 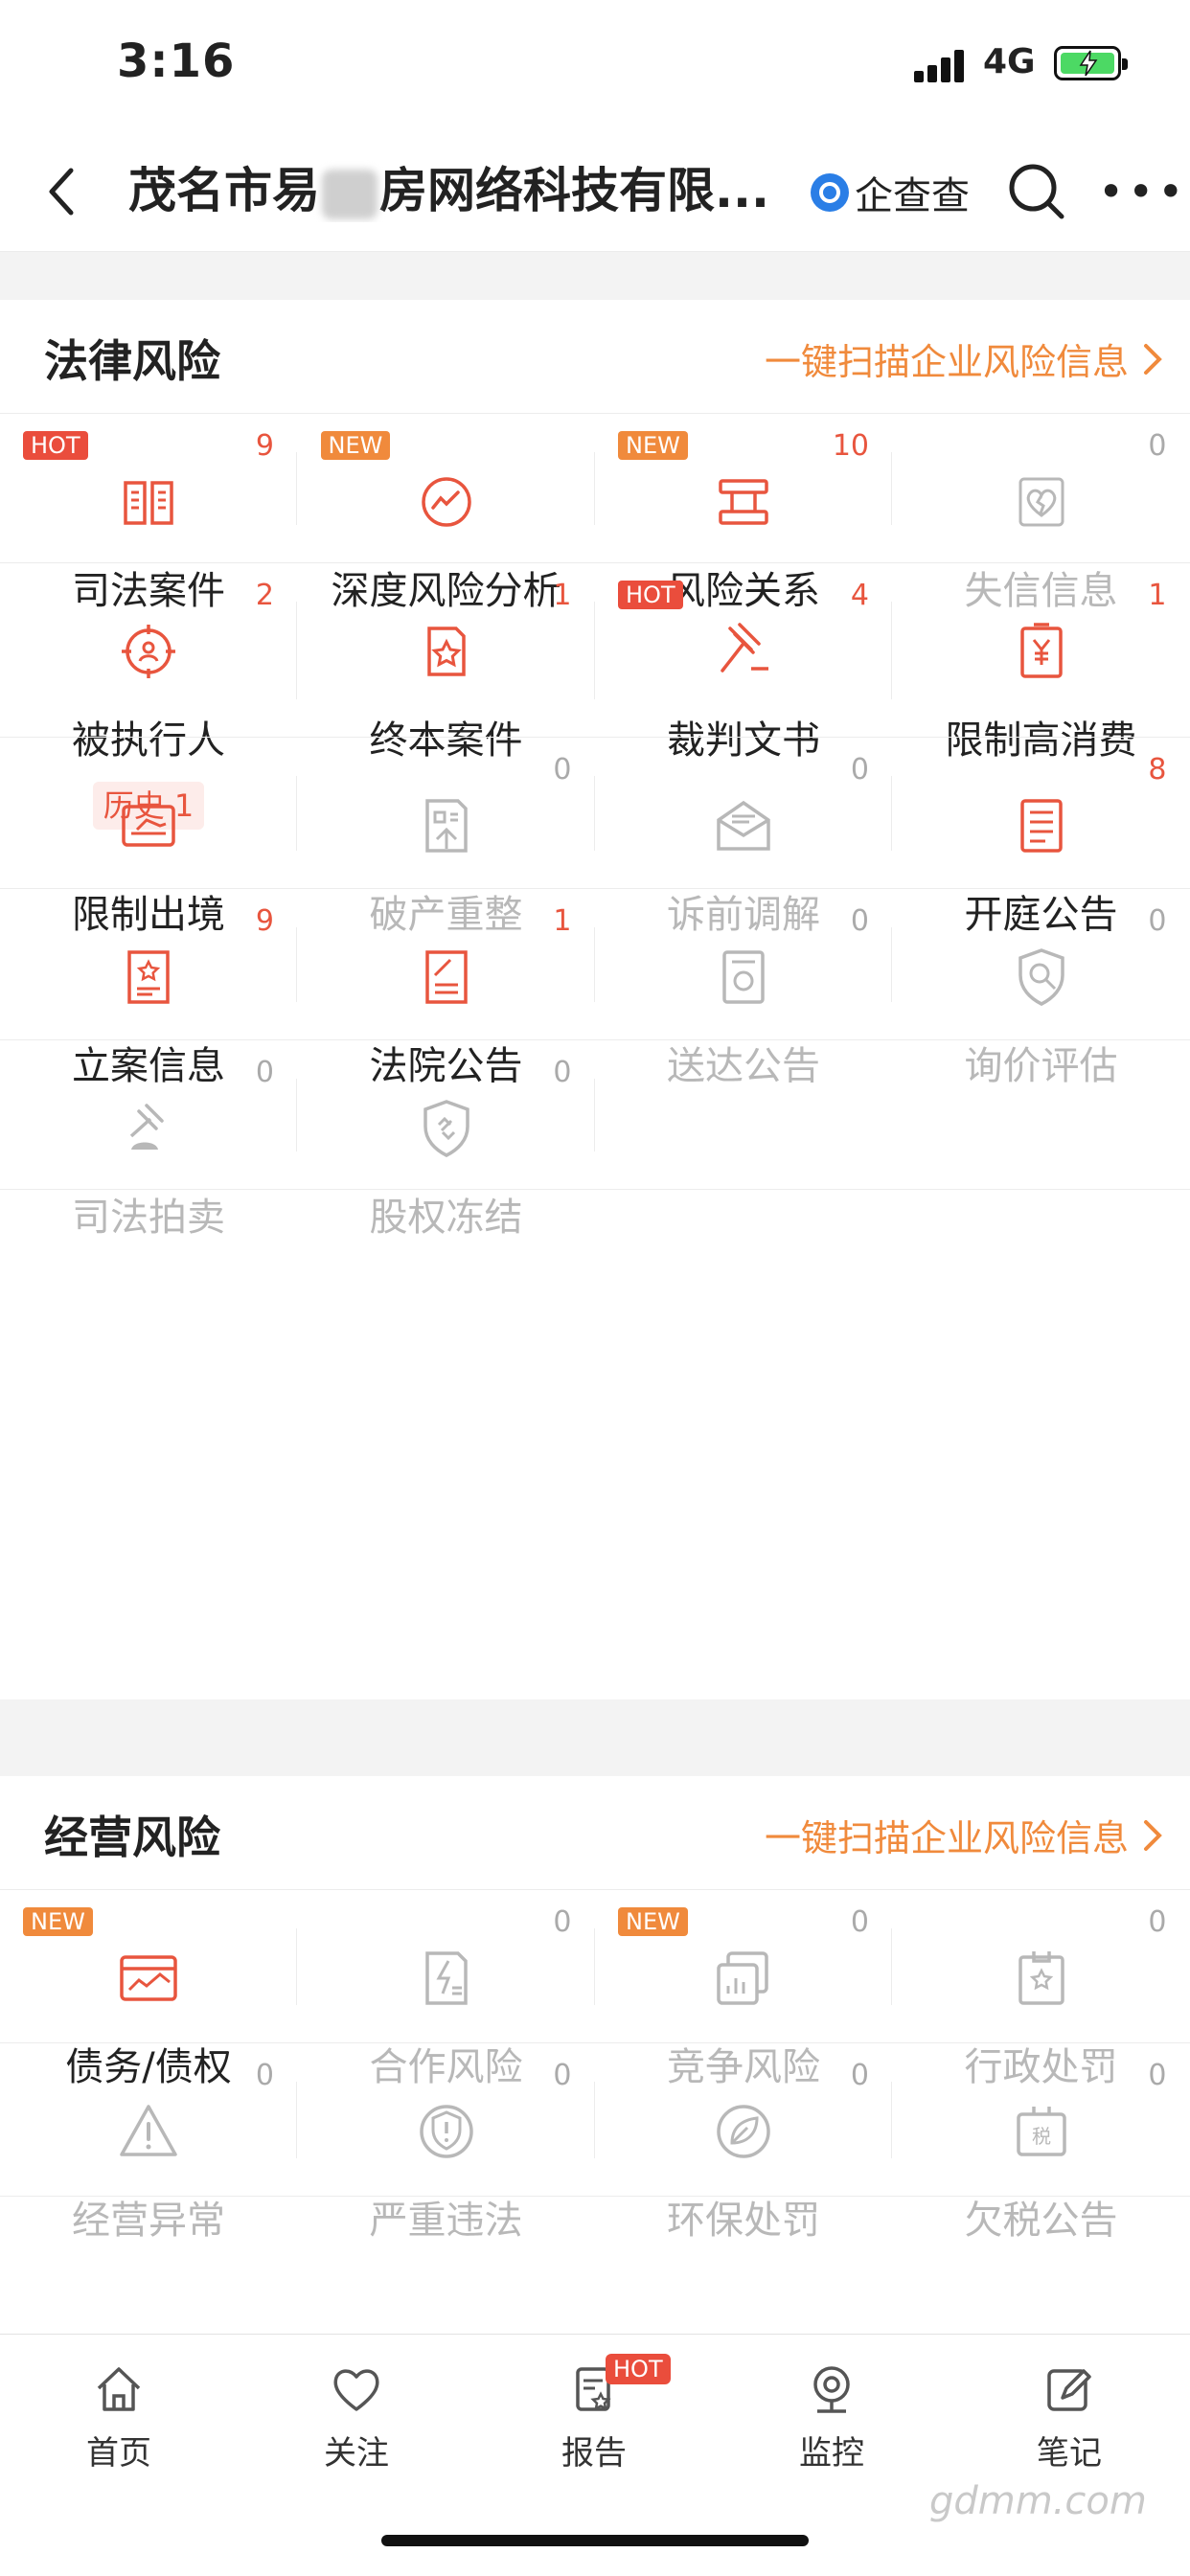 I want to click on risk-item: NEW 深度风险分析, so click(x=447, y=513).